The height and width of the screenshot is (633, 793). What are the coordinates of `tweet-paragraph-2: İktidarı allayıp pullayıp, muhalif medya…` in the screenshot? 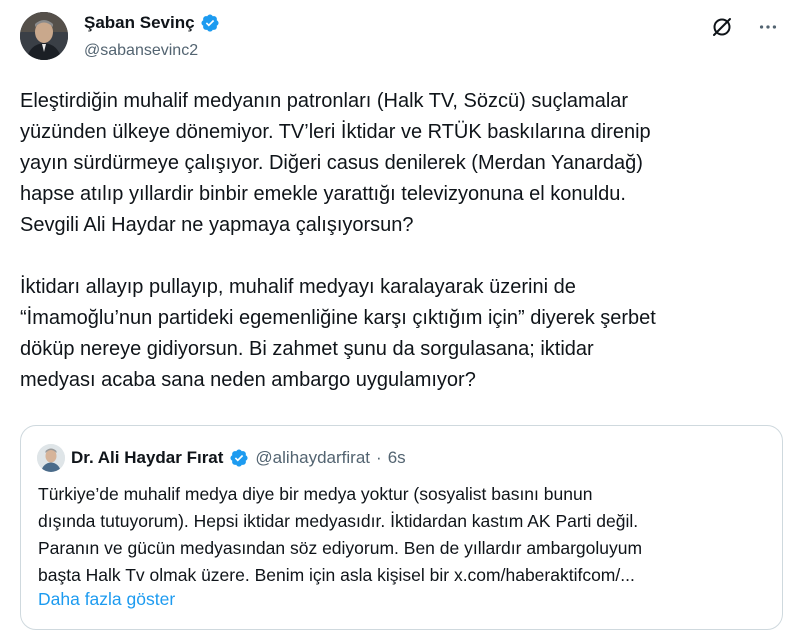 It's located at (338, 333).